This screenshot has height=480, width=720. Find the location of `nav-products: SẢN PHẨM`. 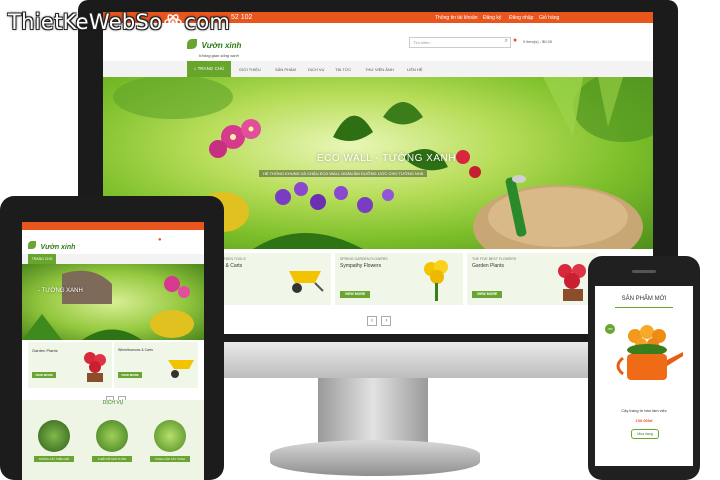

nav-products: SẢN PHẨM is located at coordinates (285, 69).